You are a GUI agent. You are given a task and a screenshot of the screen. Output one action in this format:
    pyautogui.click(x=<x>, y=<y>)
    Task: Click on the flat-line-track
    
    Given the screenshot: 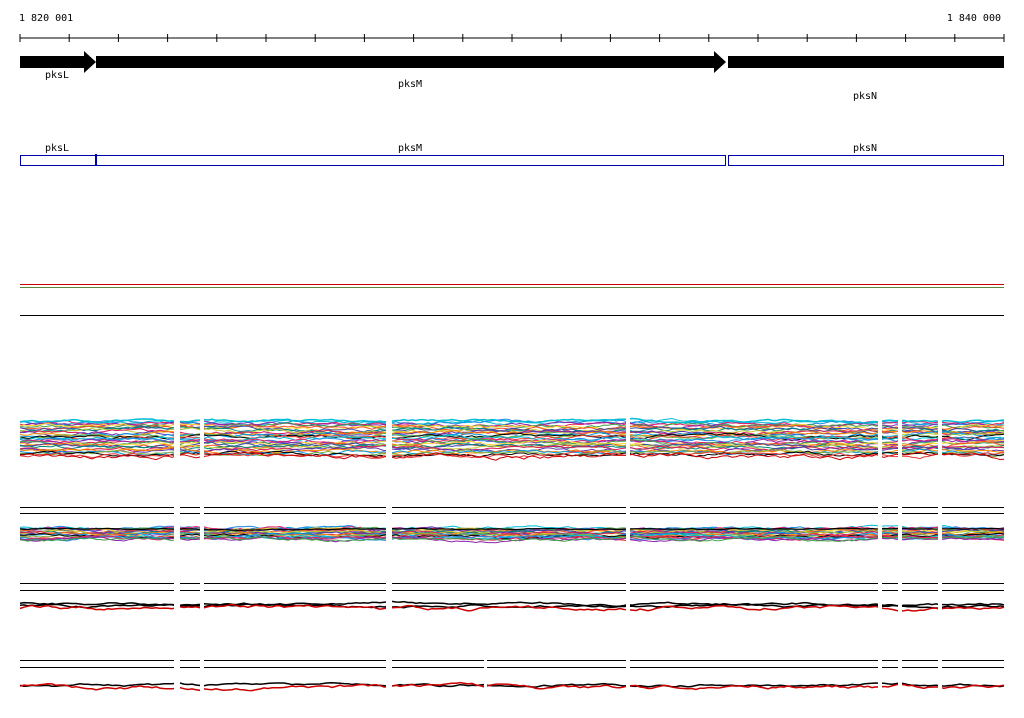 What is the action you would take?
    pyautogui.click(x=512, y=300)
    